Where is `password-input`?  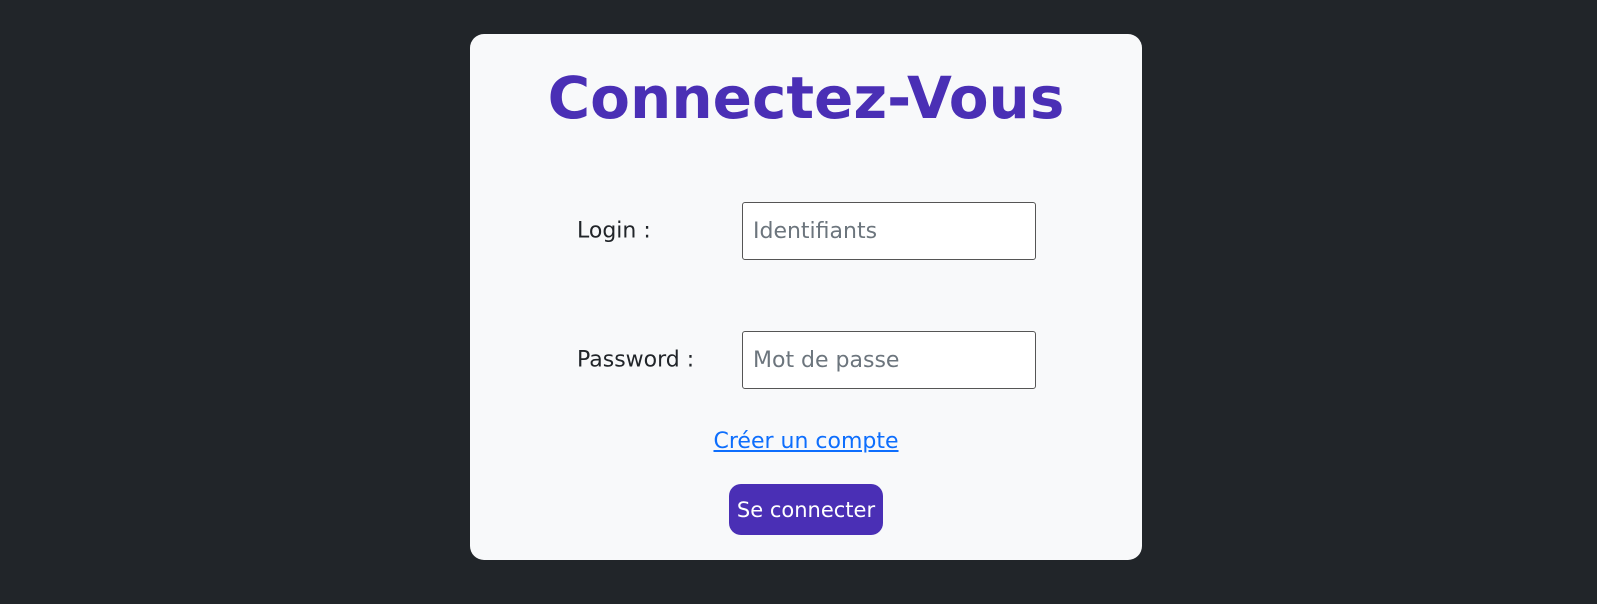 password-input is located at coordinates (889, 360).